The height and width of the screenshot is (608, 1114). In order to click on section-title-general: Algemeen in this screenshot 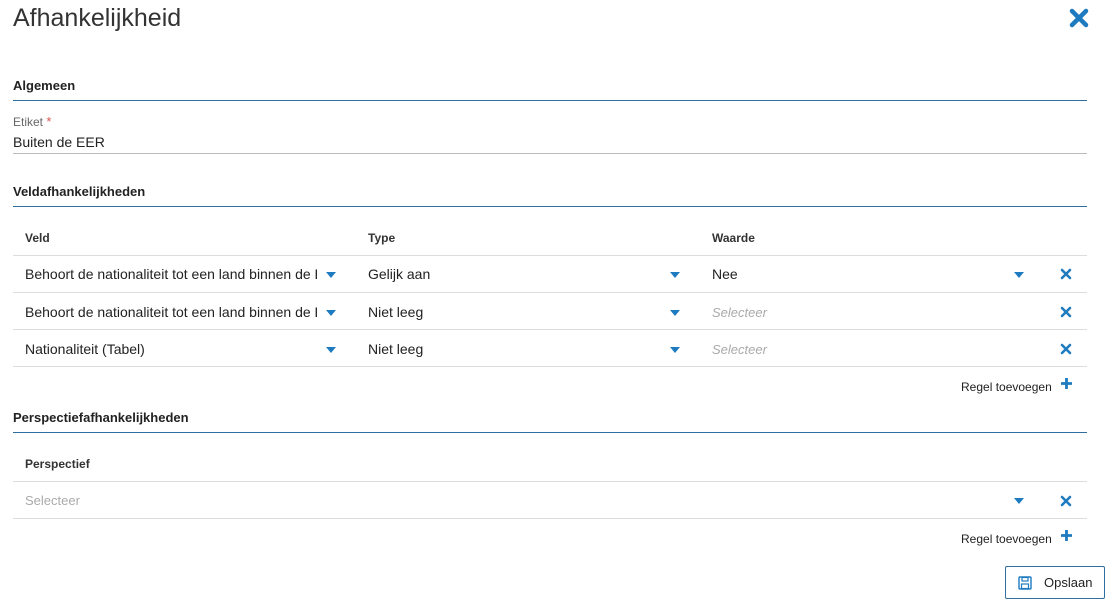, I will do `click(550, 89)`.